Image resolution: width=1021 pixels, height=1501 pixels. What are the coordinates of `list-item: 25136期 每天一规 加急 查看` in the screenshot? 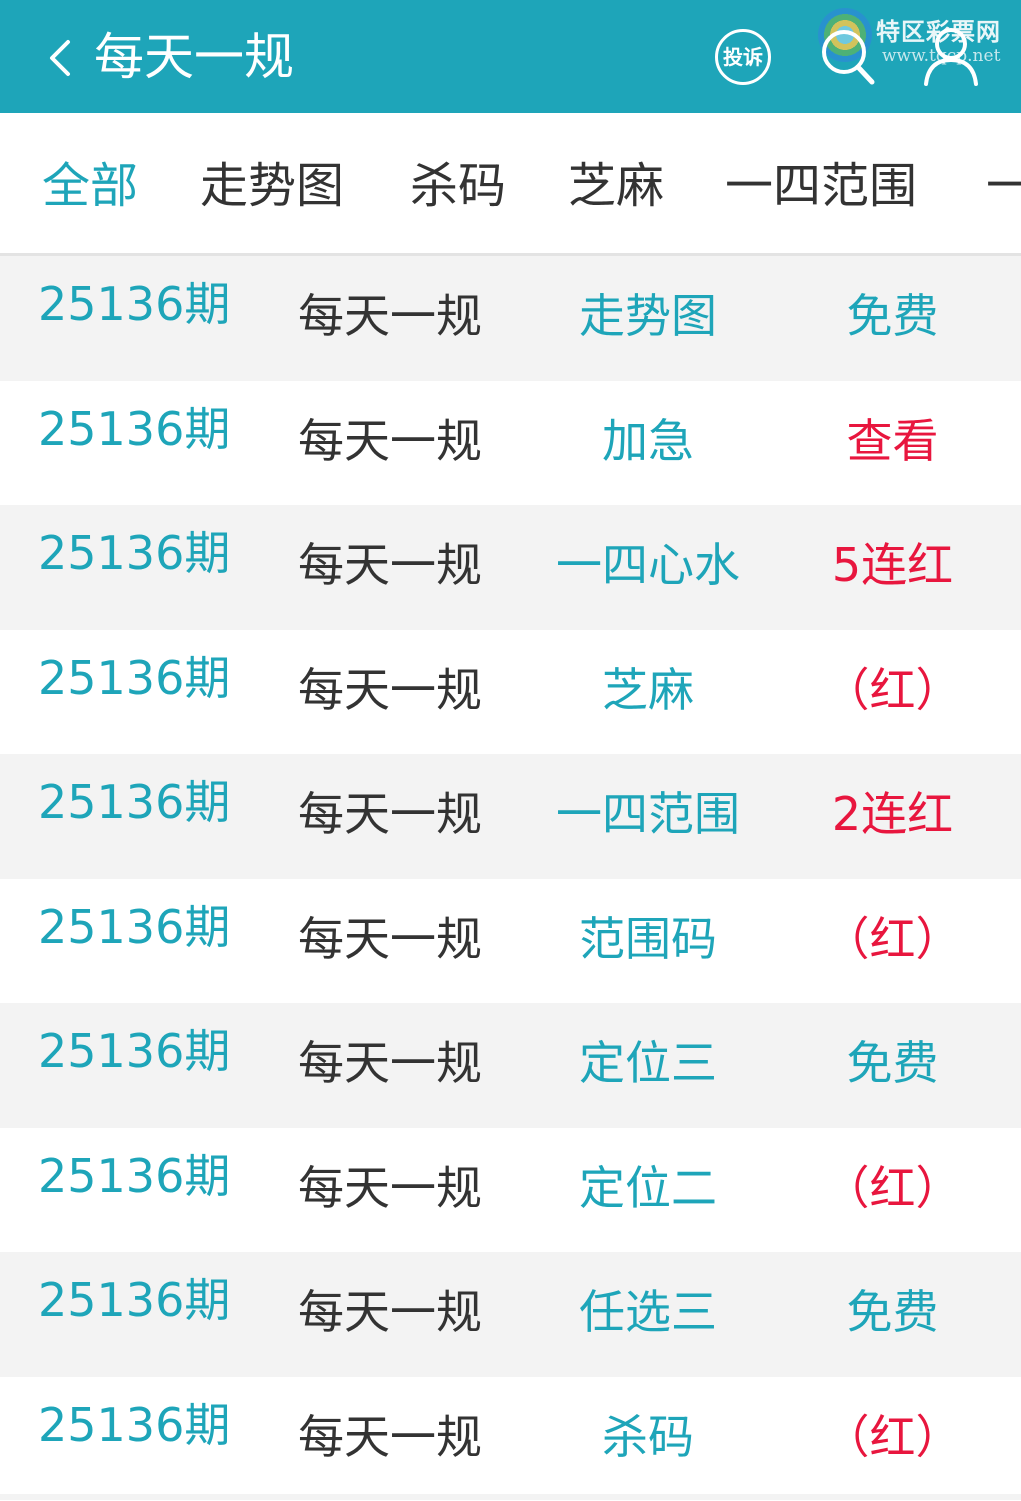 It's located at (510, 443).